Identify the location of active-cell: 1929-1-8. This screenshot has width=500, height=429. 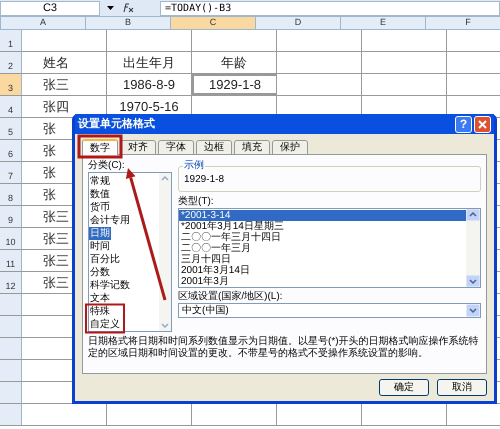
(234, 84).